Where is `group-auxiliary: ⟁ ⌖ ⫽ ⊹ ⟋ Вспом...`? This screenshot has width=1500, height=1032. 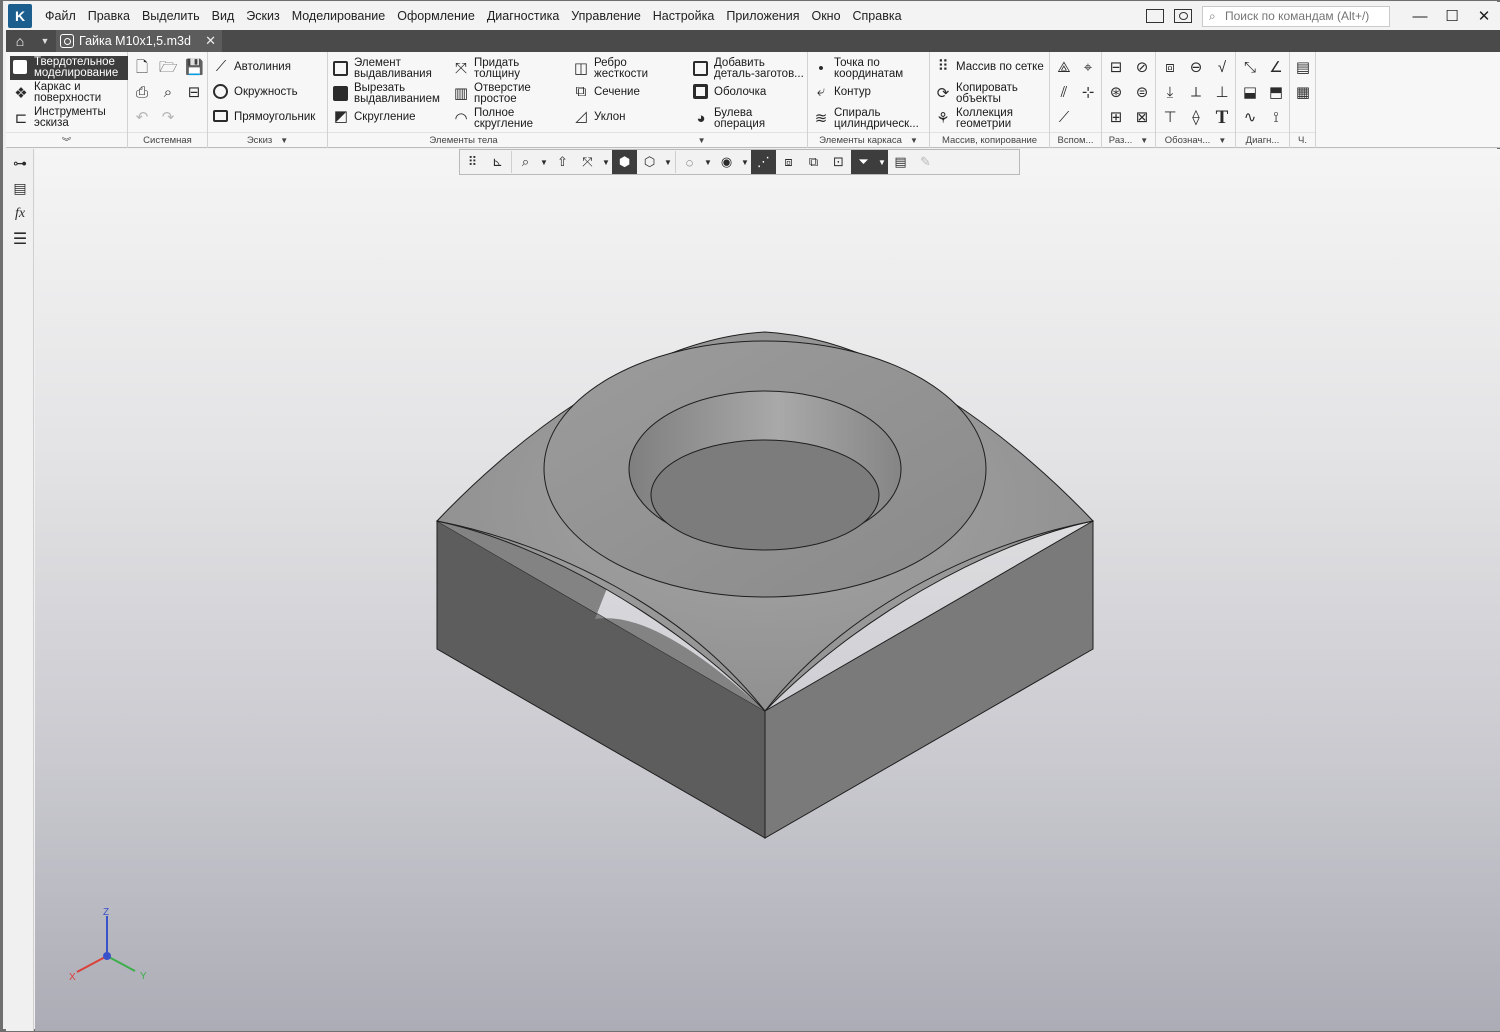
group-auxiliary: ⟁ ⌖ ⫽ ⊹ ⟋ Вспом... is located at coordinates (1076, 100).